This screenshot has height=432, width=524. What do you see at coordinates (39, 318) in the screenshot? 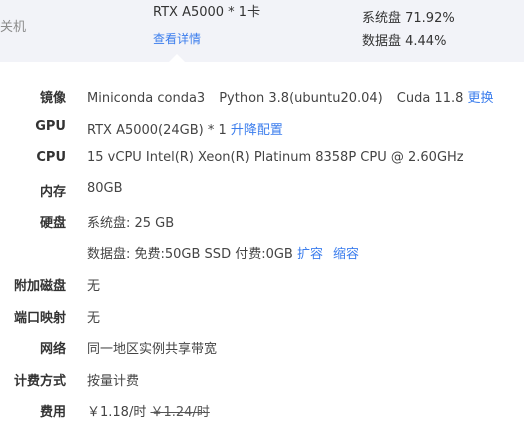
I see `port-mapping-label: 端口映射` at bounding box center [39, 318].